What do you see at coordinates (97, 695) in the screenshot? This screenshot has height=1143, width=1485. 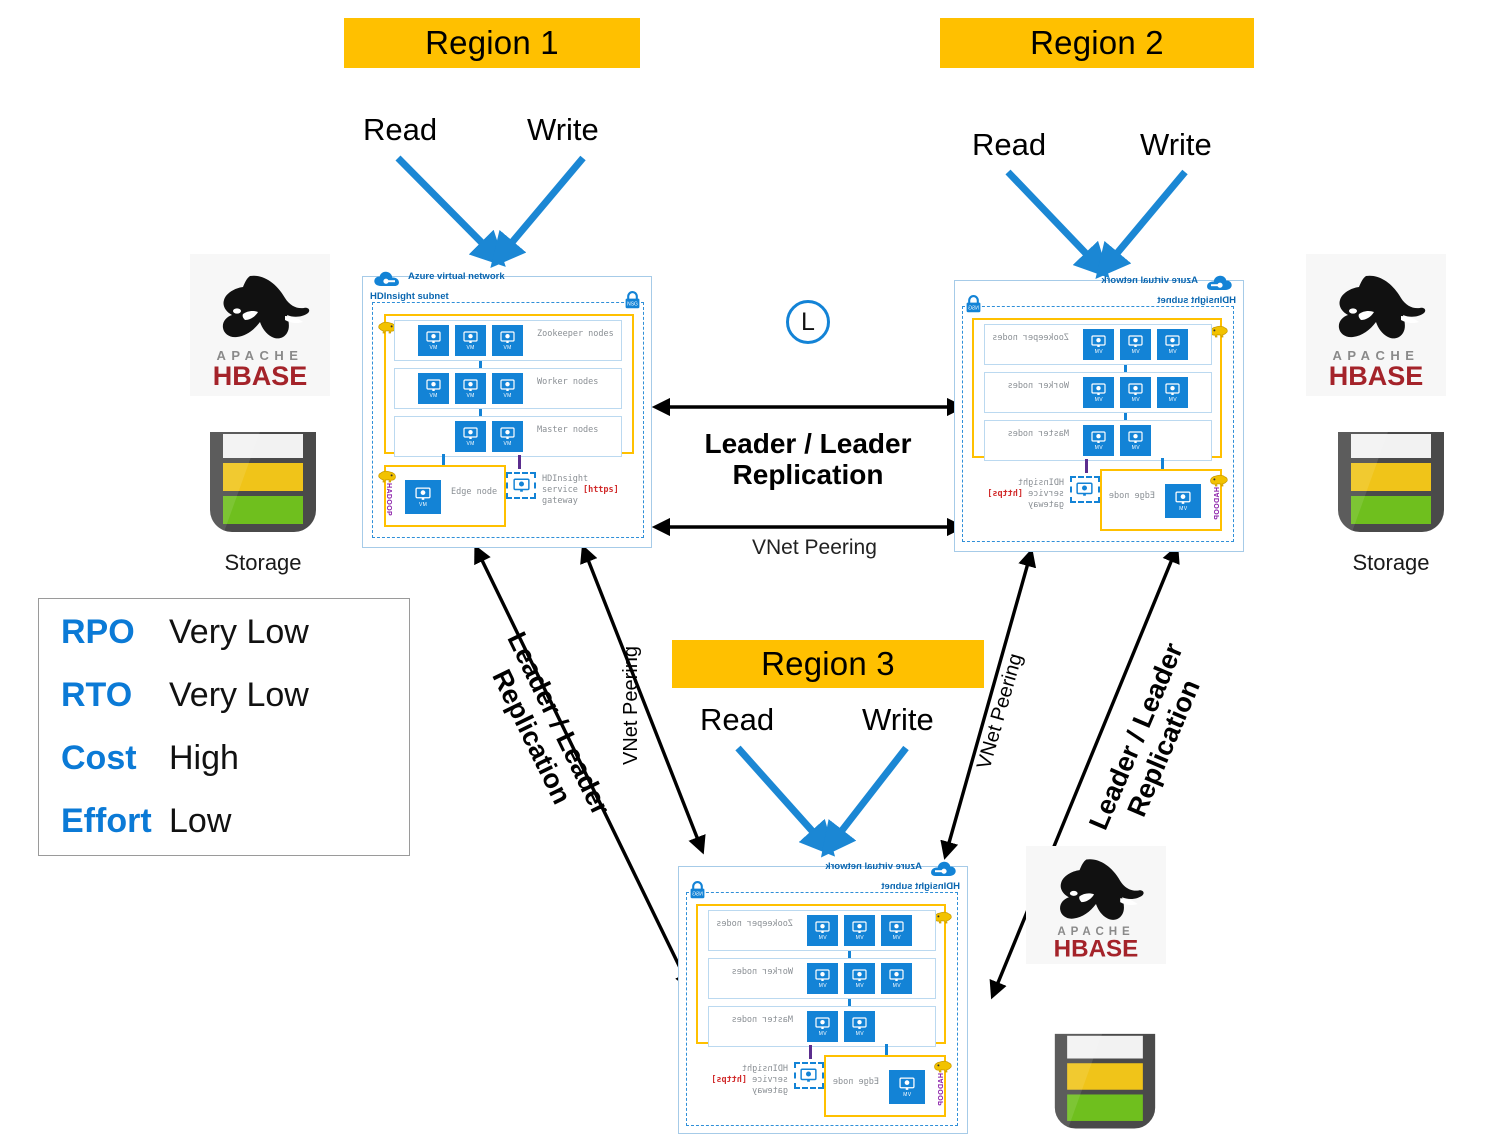 I see `metrics-key-rto: RTO` at bounding box center [97, 695].